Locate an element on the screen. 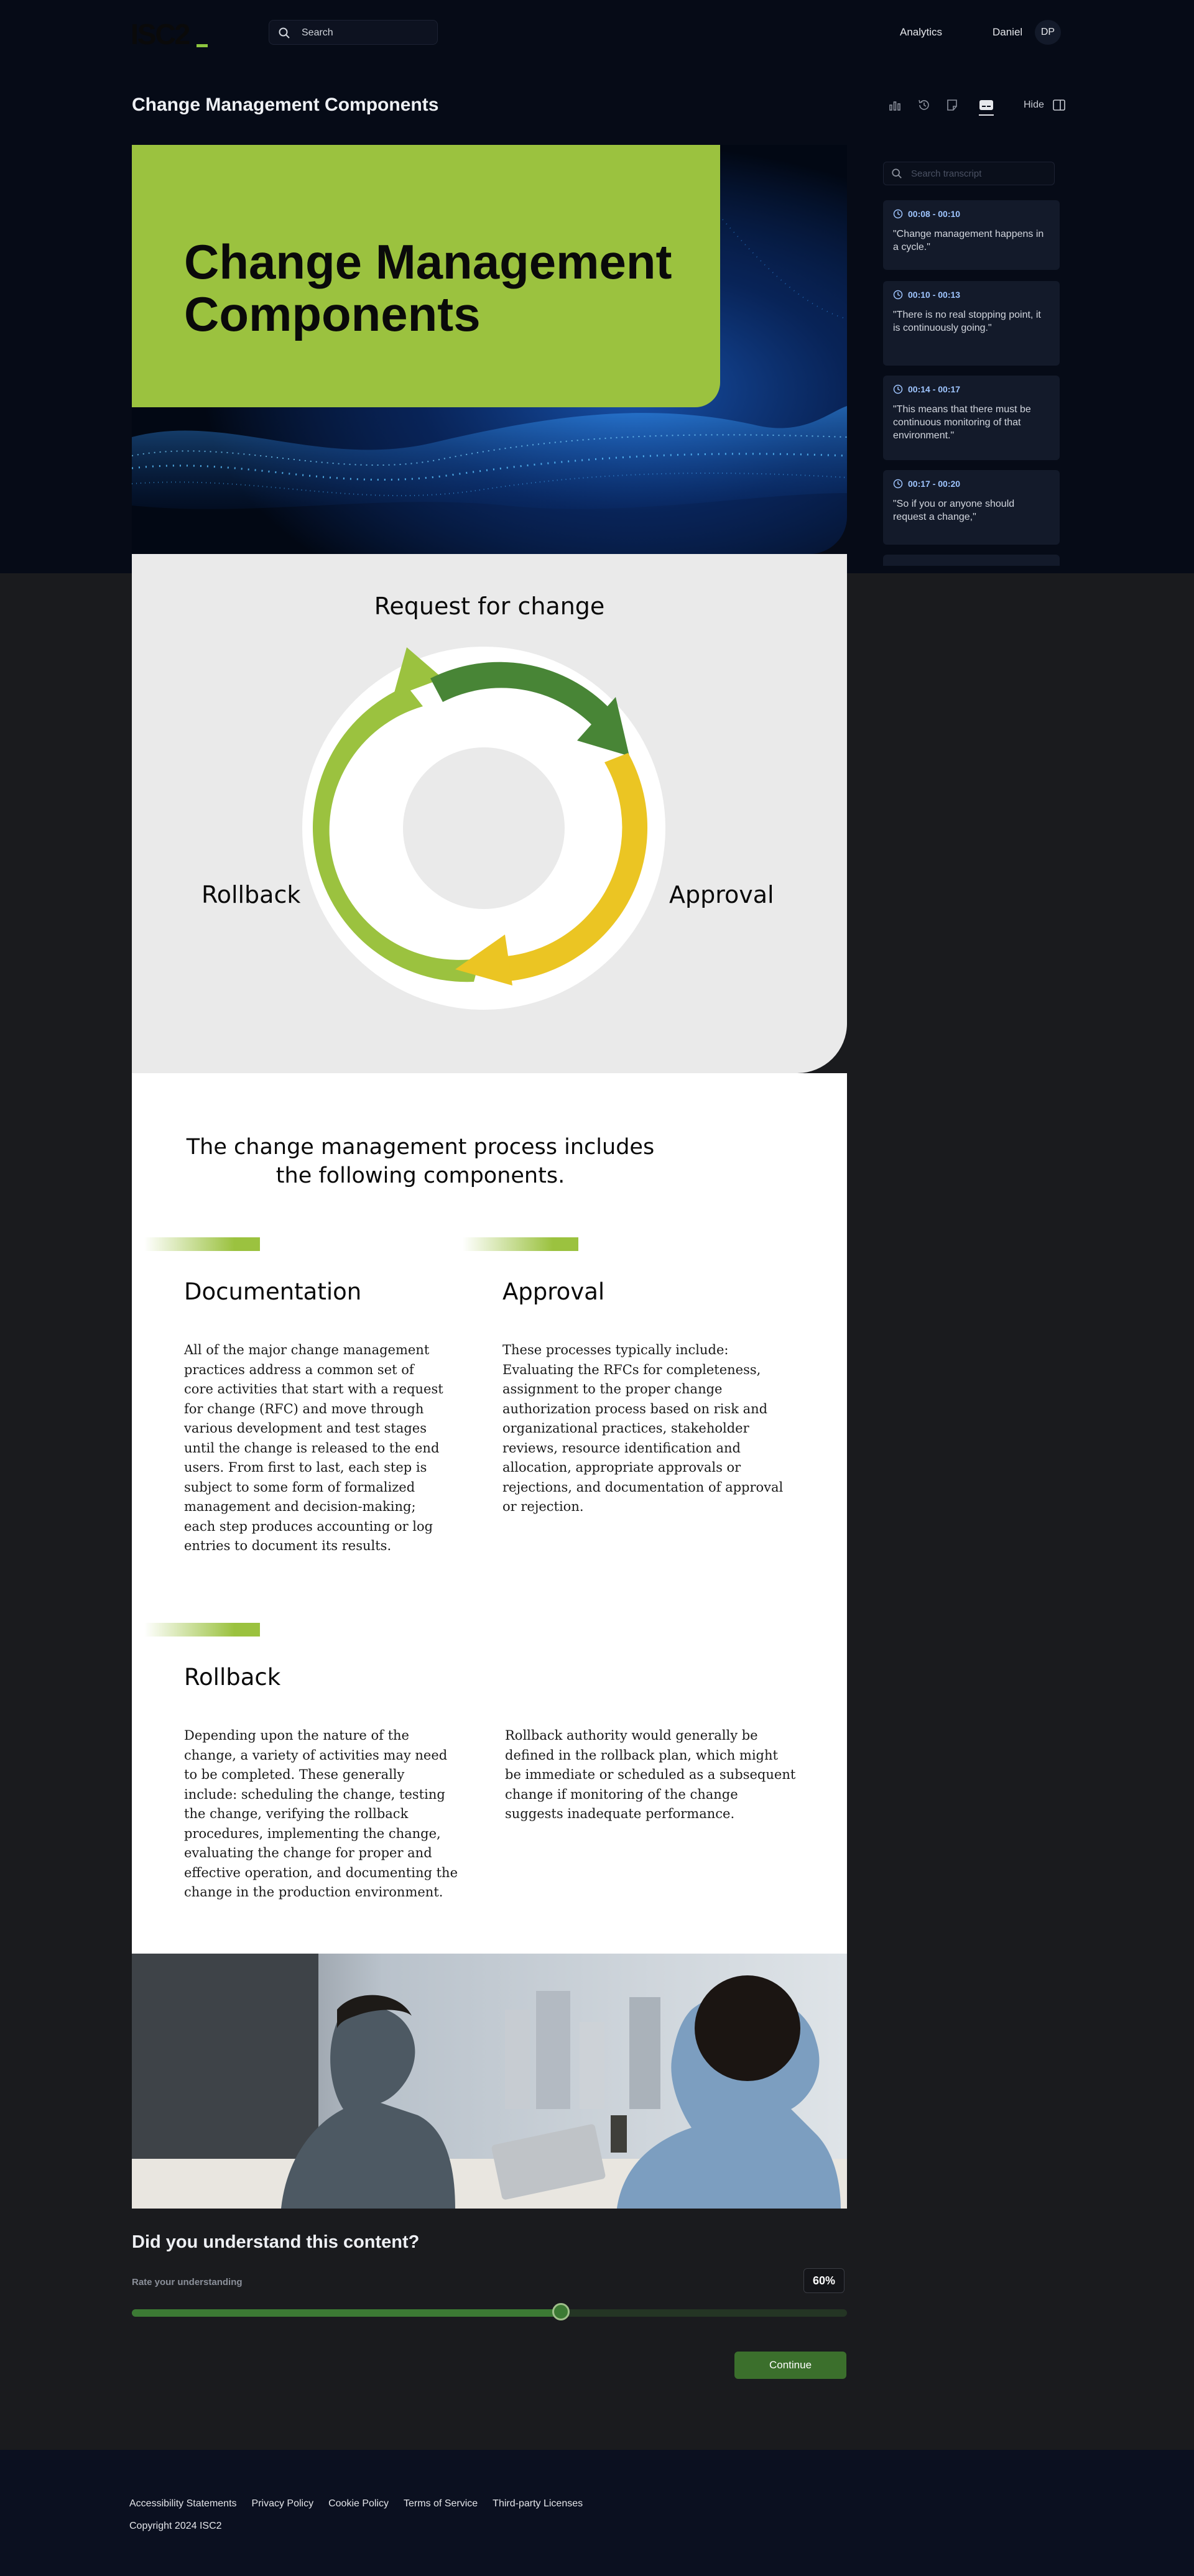  isc2-logo: ISC2 is located at coordinates (169, 34).